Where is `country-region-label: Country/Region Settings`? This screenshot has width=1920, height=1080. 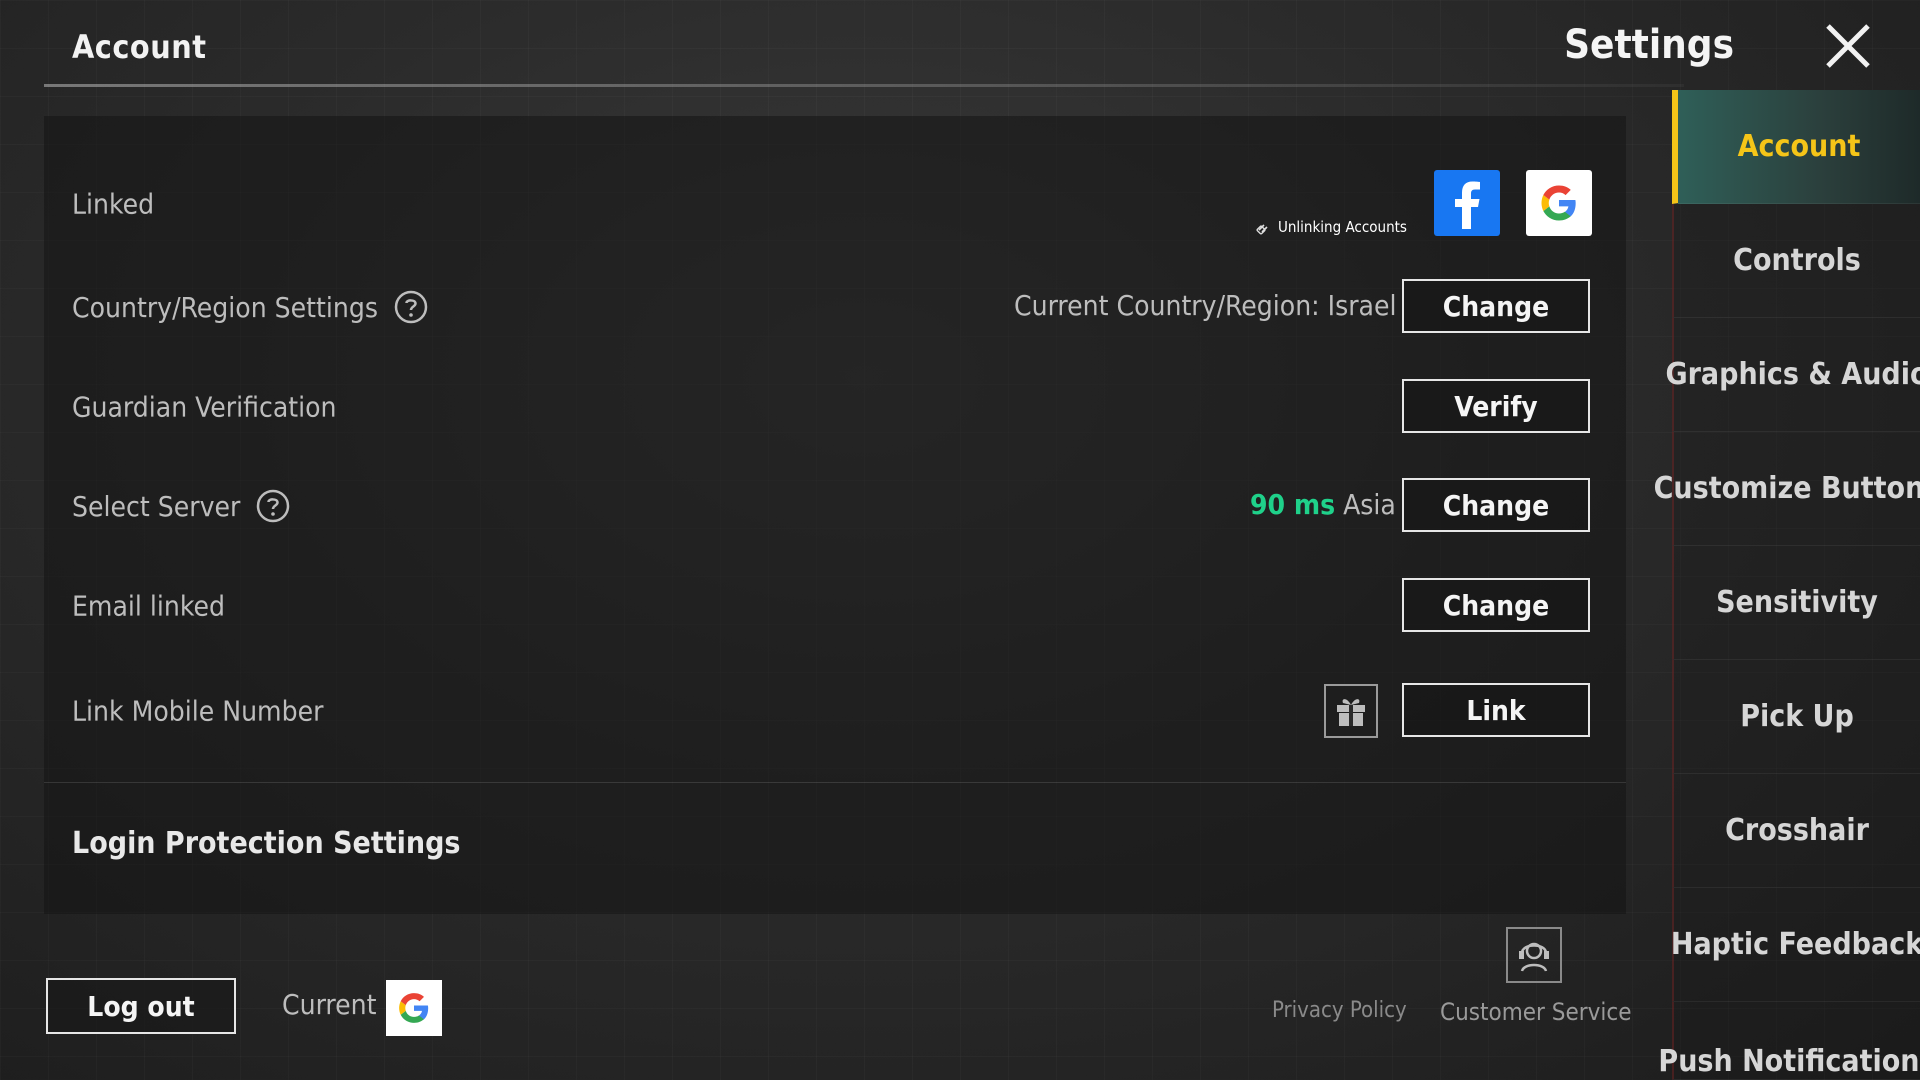
country-region-label: Country/Region Settings is located at coordinates (250, 307).